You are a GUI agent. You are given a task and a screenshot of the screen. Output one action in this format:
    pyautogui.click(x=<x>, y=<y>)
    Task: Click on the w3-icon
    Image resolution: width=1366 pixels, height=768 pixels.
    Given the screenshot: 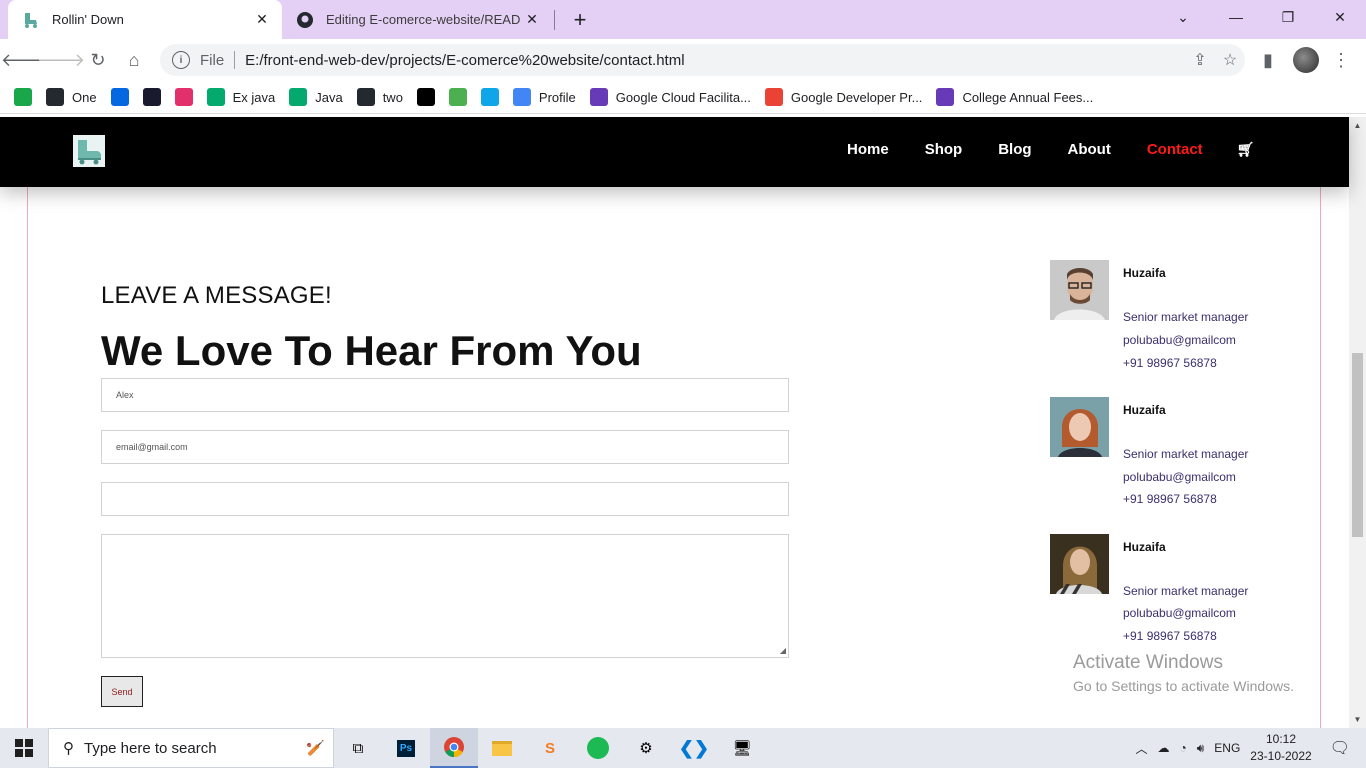 What is the action you would take?
    pyautogui.click(x=298, y=97)
    